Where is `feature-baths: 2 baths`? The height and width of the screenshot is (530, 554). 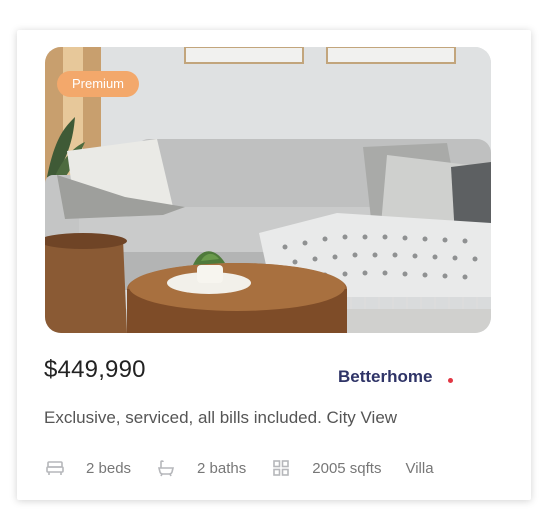 feature-baths: 2 baths is located at coordinates (200, 468).